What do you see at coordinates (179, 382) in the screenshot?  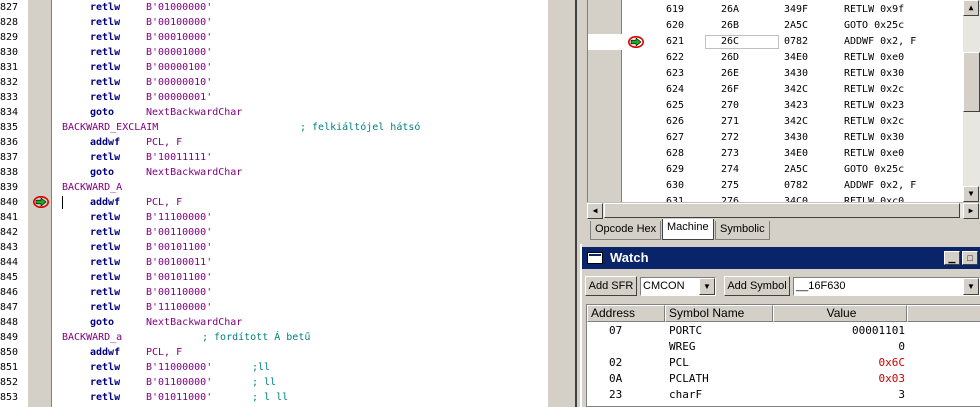 I see `code-operand: B'01100000'` at bounding box center [179, 382].